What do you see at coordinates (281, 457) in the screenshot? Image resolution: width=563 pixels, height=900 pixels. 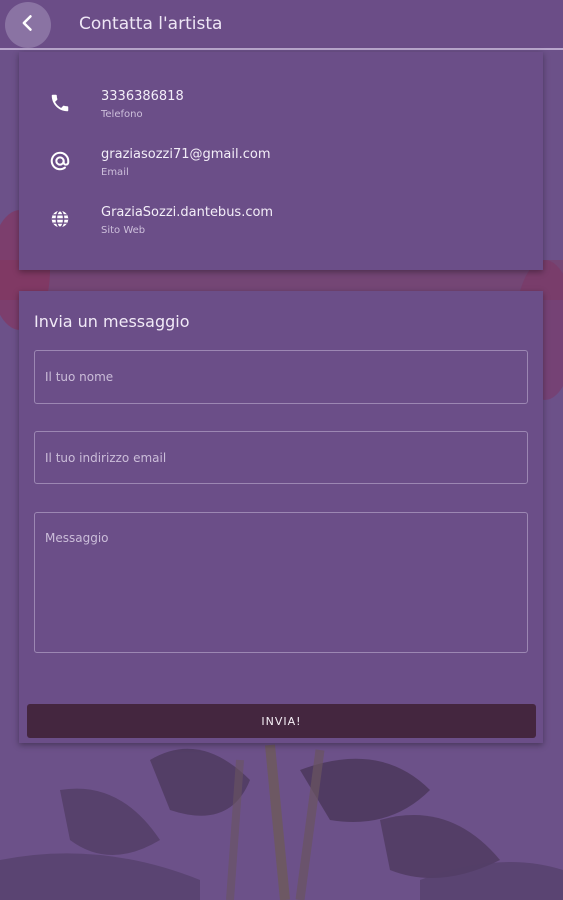 I see `email-field` at bounding box center [281, 457].